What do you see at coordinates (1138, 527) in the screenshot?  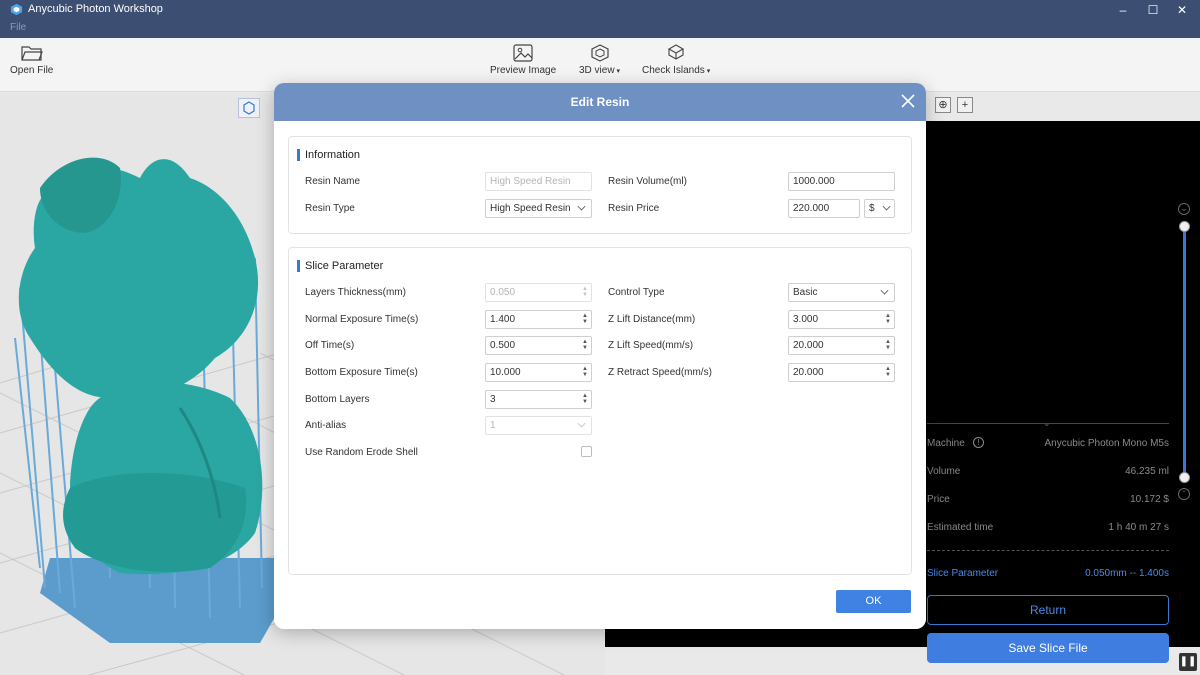 I see `estimated-time-value: 1 h 40 m 27 s` at bounding box center [1138, 527].